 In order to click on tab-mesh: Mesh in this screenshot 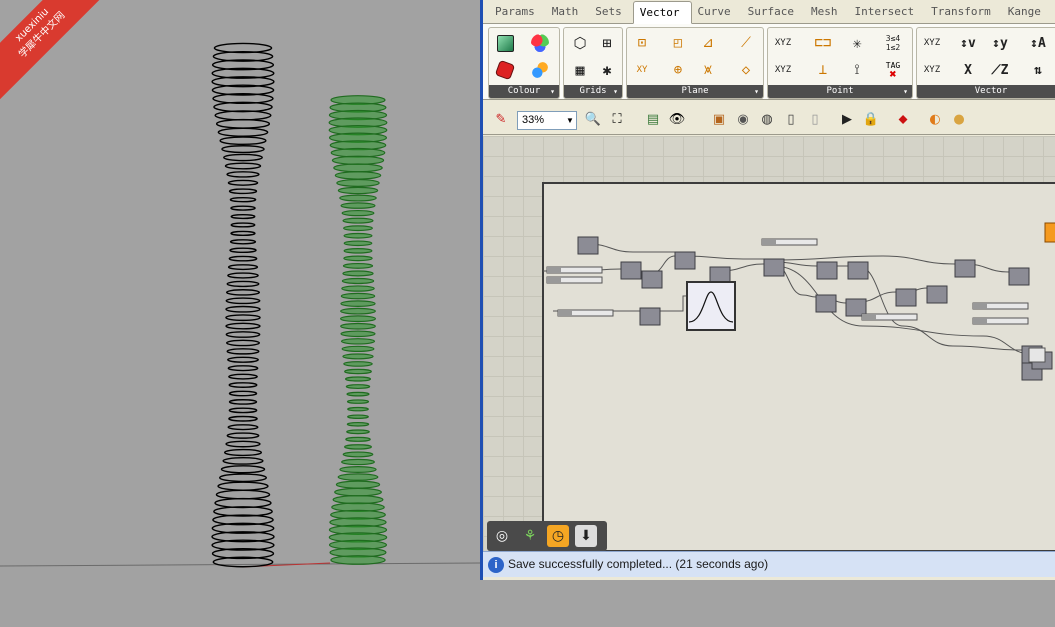, I will do `click(827, 13)`.